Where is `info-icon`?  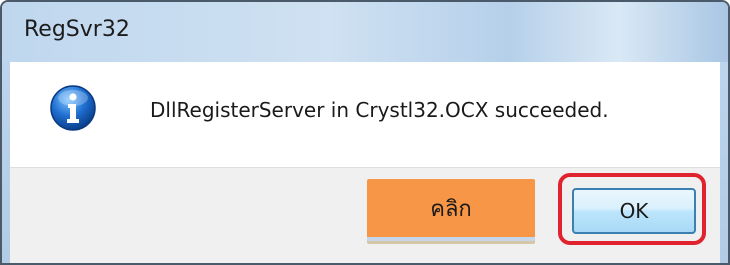
info-icon is located at coordinates (73, 108).